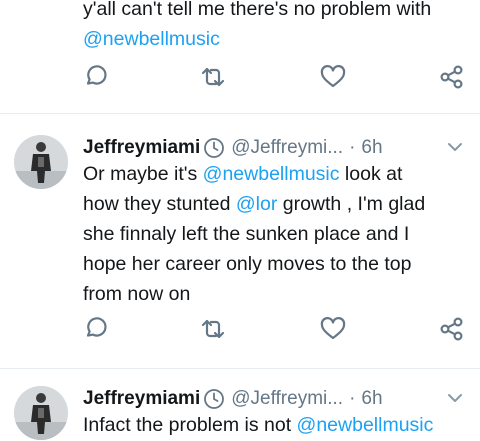 The height and width of the screenshot is (441, 480). Describe the element at coordinates (247, 264) in the screenshot. I see `tweet-text-line: hope her career only moves to the top` at that location.